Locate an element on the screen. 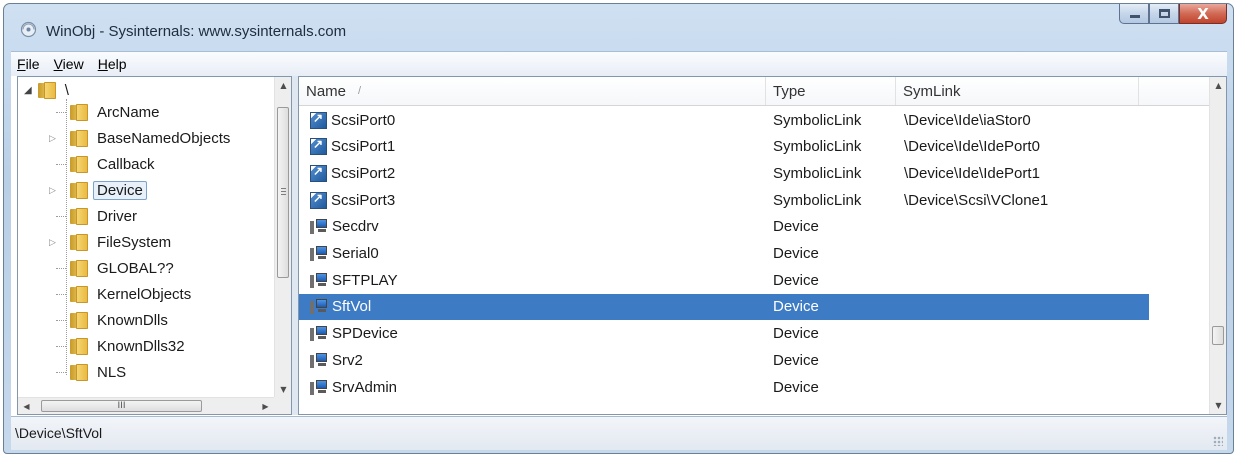 The image size is (1239, 459). tree-vertical-scrollbar: ▲ ▼ is located at coordinates (282, 237).